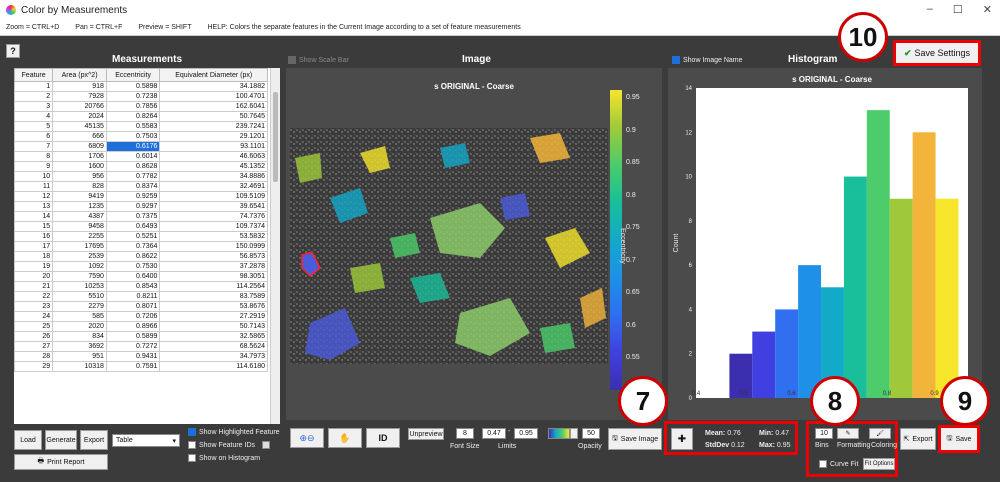 This screenshot has width=1000, height=482. Describe the element at coordinates (213, 166) in the screenshot. I see `table-cell: 45.1352` at that location.